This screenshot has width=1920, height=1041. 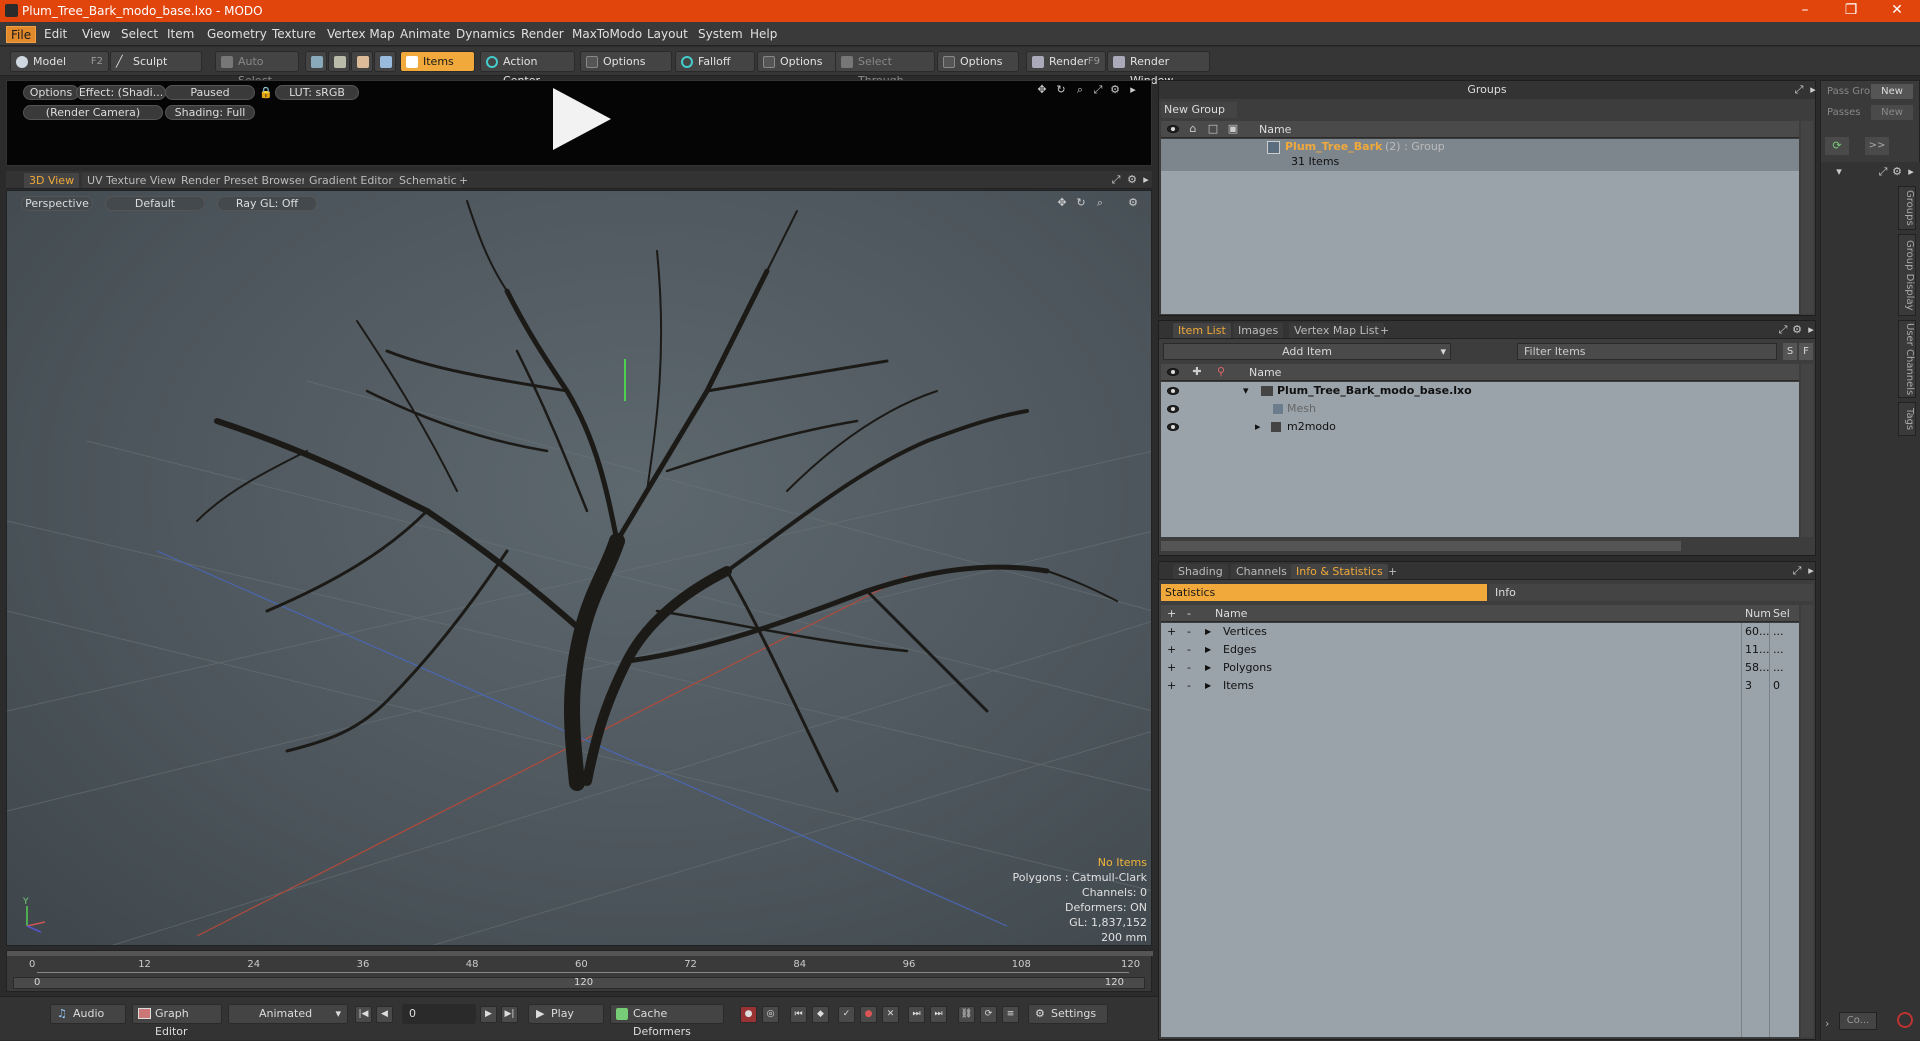 What do you see at coordinates (21, 34) in the screenshot?
I see `menu-file: File` at bounding box center [21, 34].